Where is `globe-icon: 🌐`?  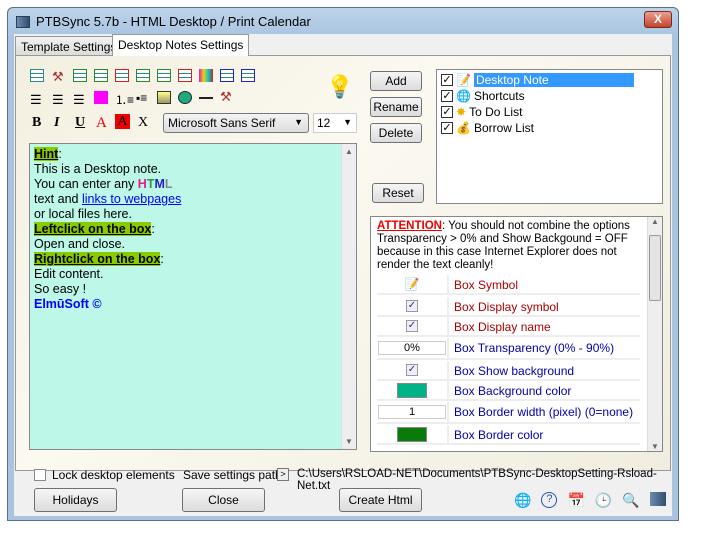 globe-icon: 🌐 is located at coordinates (463, 96).